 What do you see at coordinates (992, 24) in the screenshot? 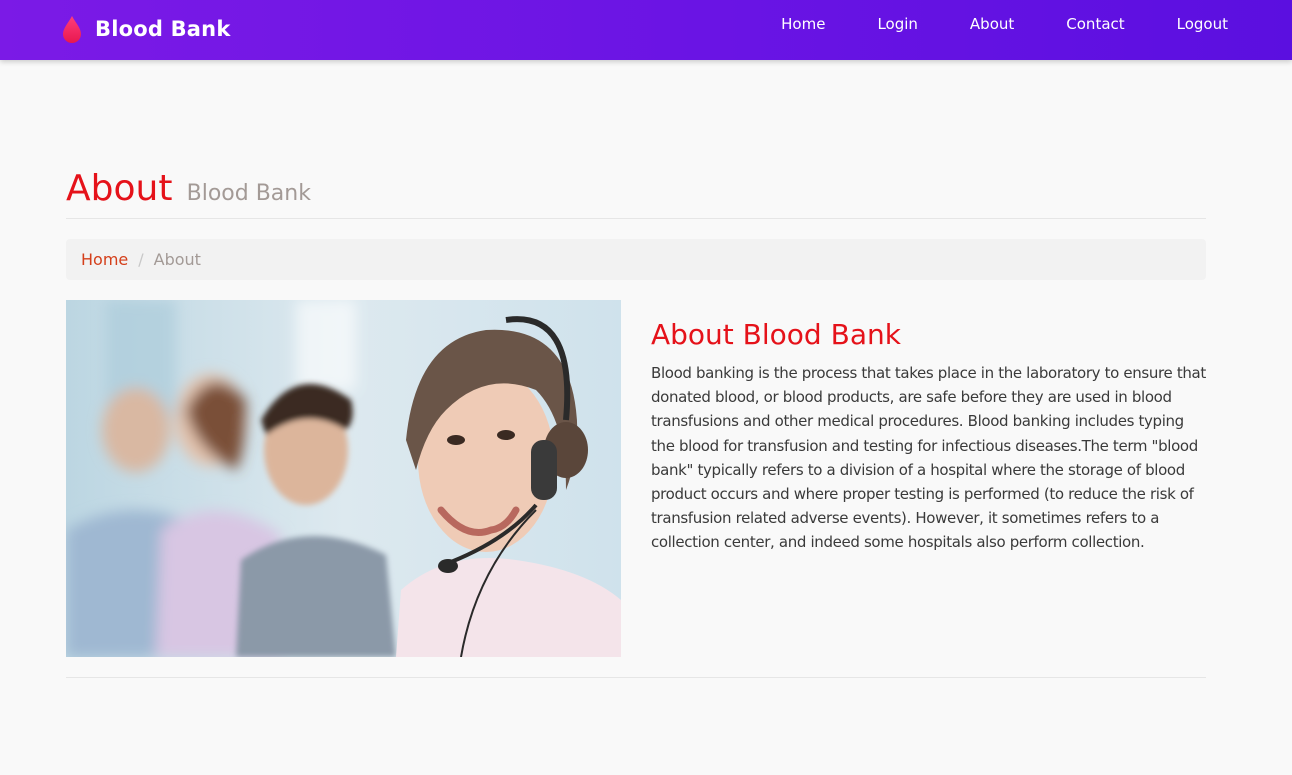
I see `nav-about: About` at bounding box center [992, 24].